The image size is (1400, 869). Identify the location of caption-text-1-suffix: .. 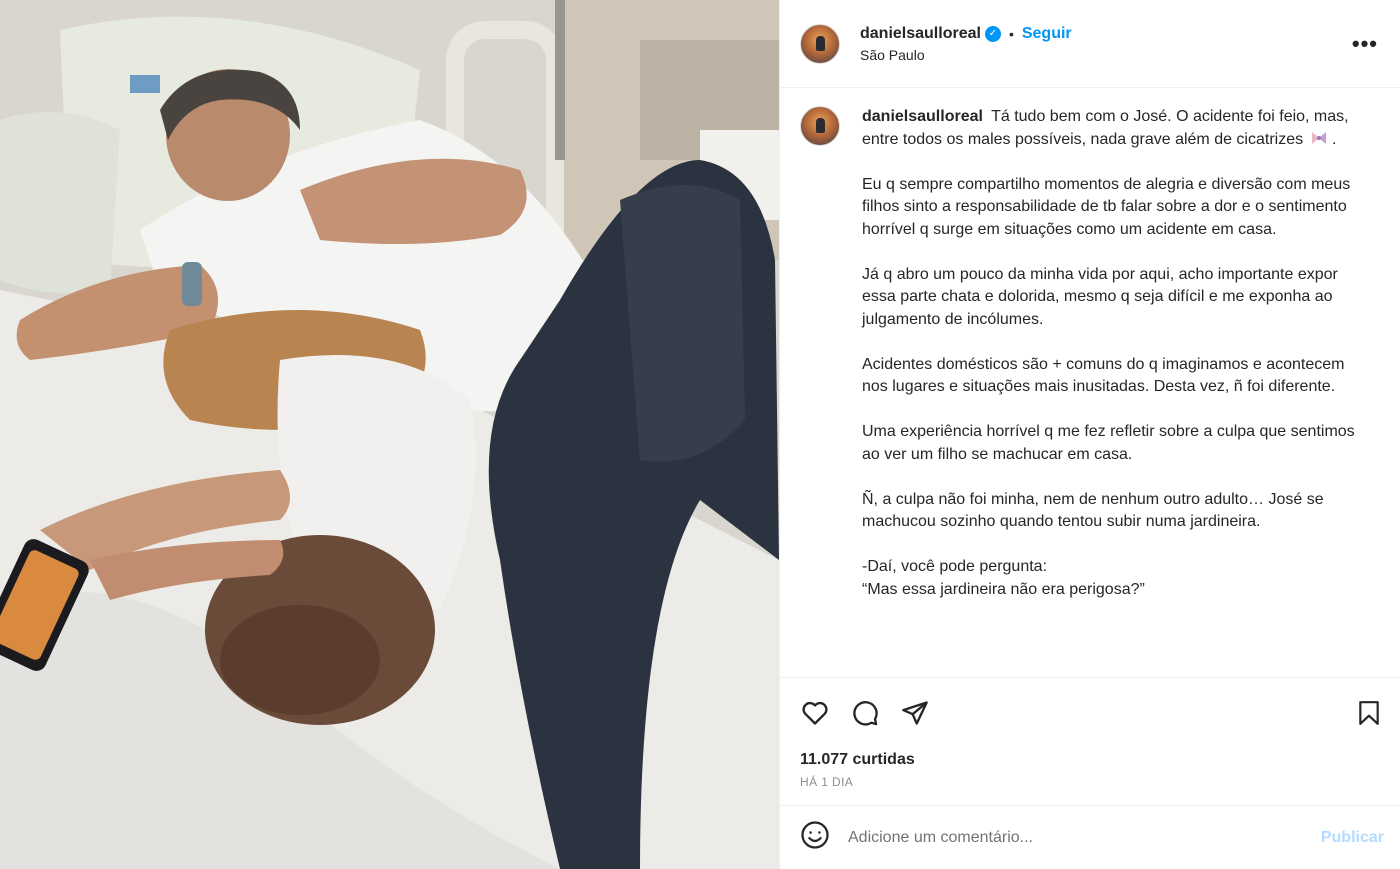
(1332, 139).